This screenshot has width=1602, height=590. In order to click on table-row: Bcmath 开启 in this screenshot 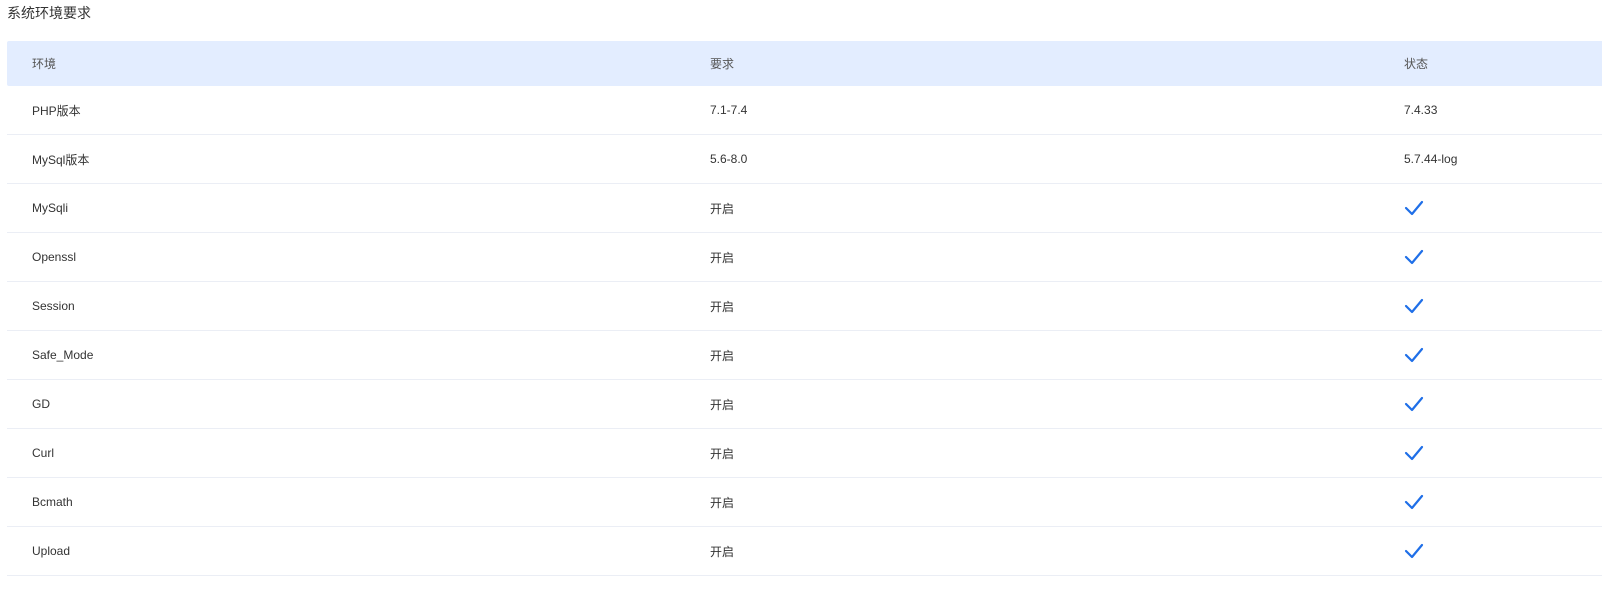, I will do `click(804, 502)`.